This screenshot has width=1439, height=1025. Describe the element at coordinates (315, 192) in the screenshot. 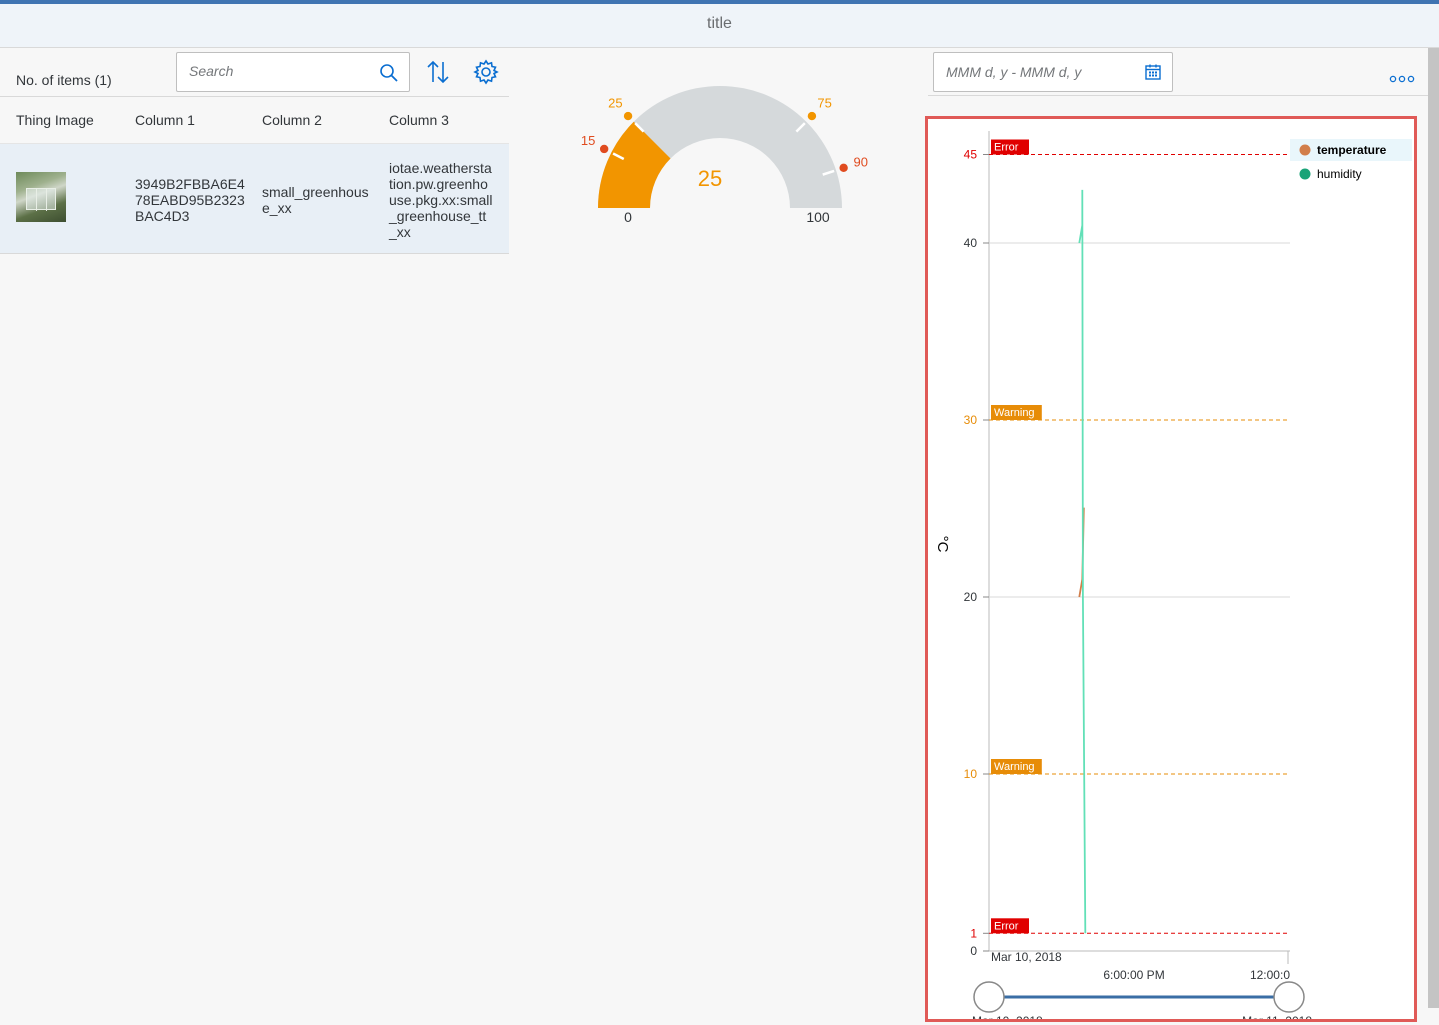

I see `cell-line: small_greenhous` at that location.